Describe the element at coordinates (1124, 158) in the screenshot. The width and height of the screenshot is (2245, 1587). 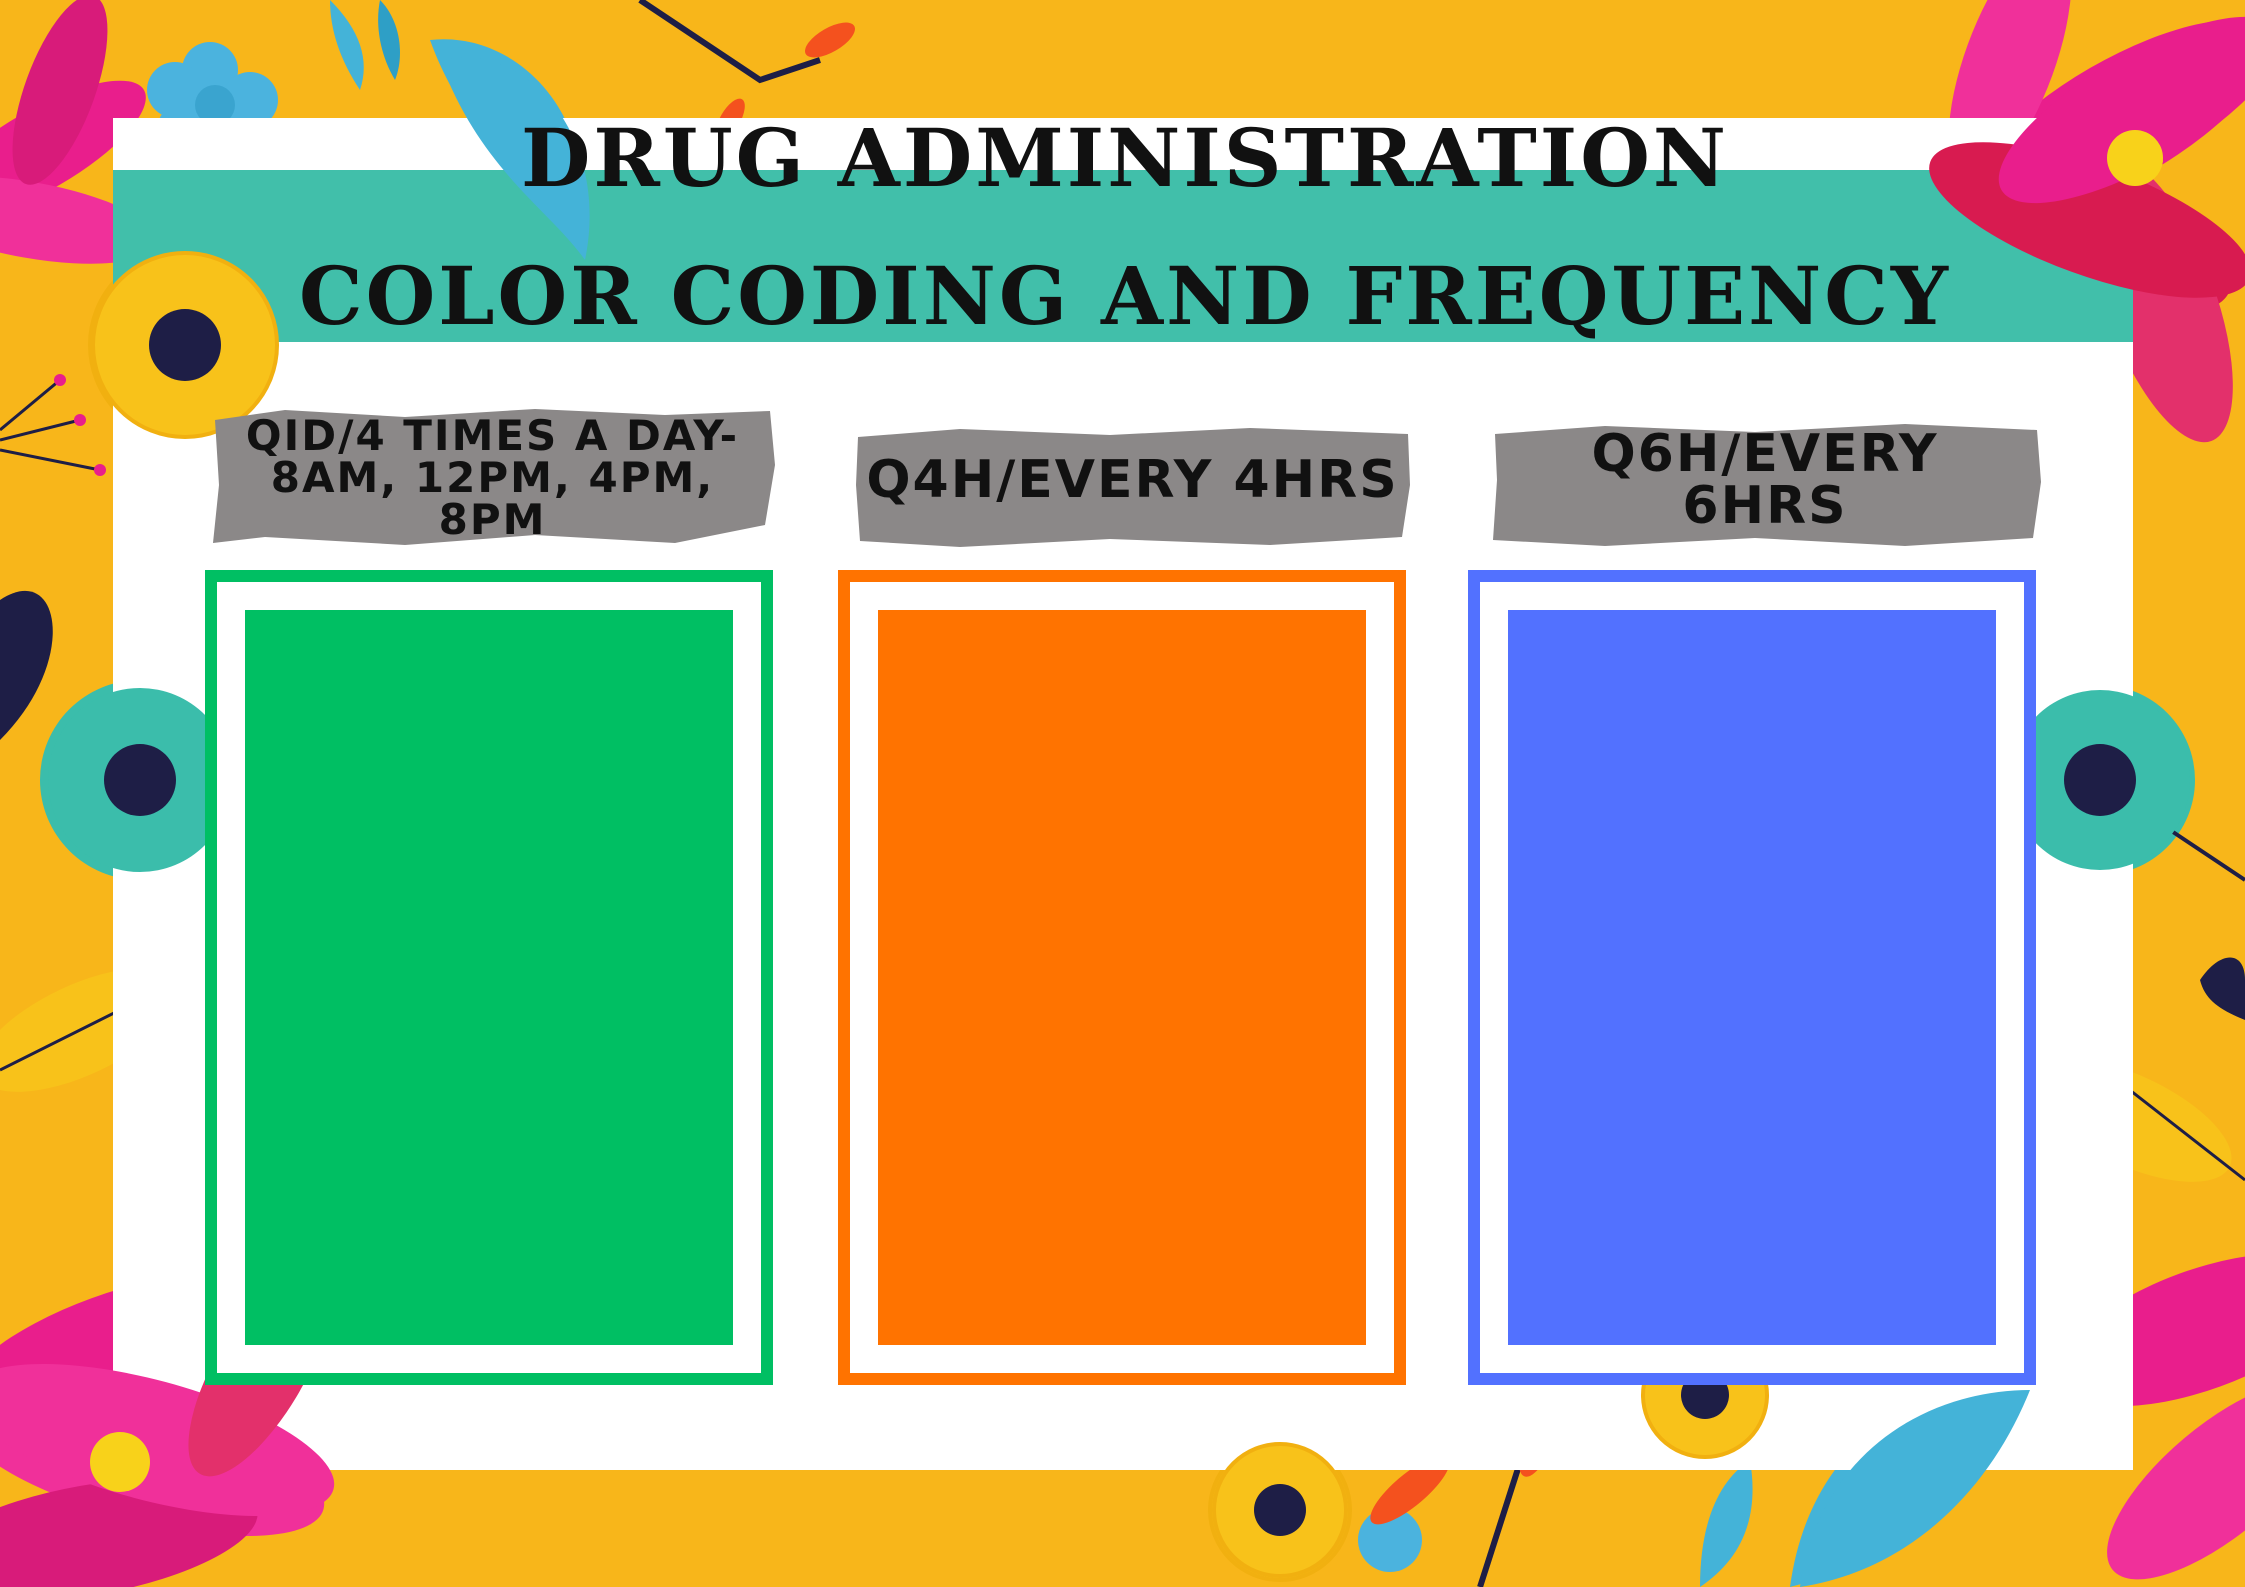
I see `title-line-1: DRUG ADMINISTRATION` at that location.